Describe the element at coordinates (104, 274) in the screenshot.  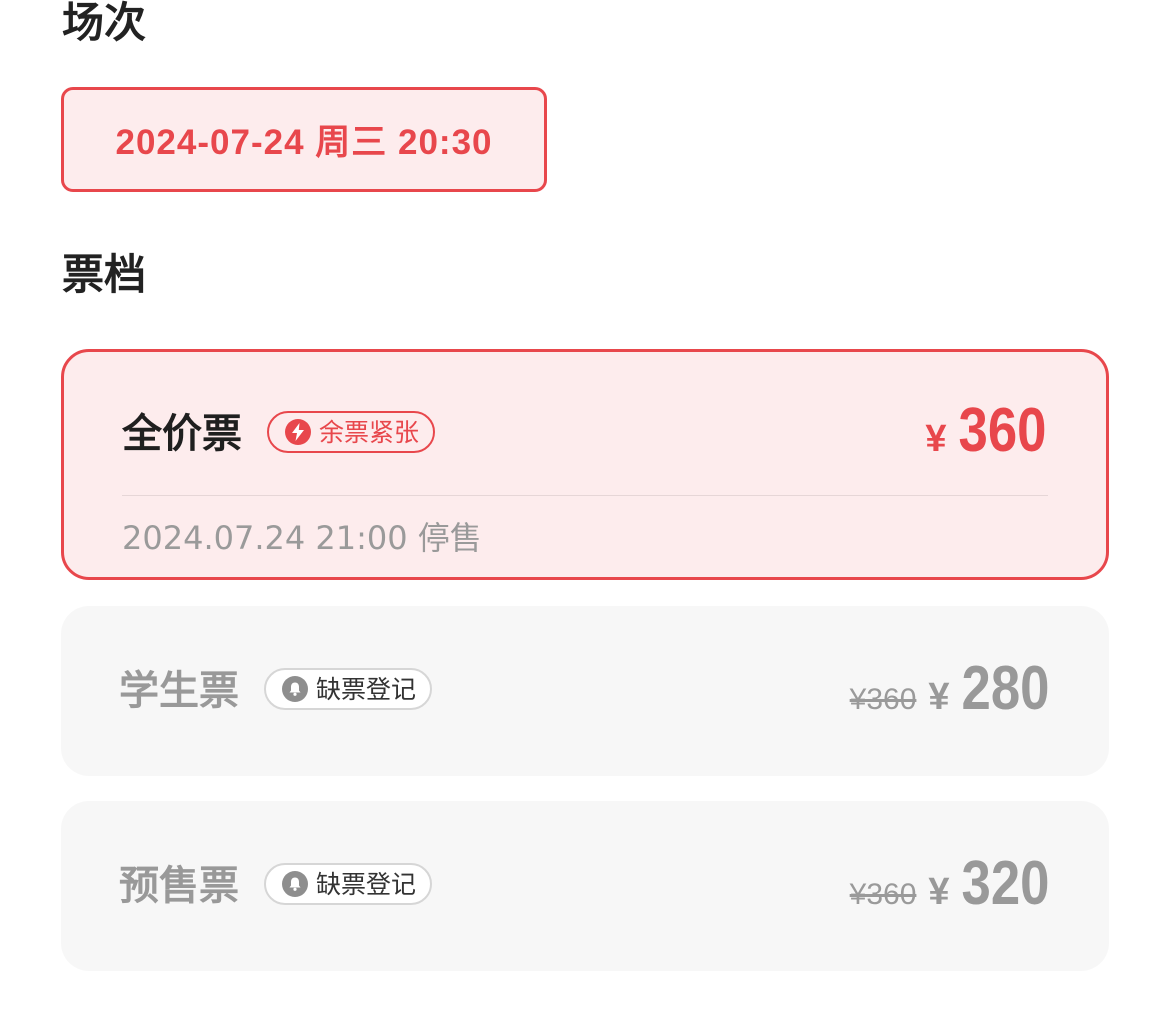
I see `tier-section-title: 票档` at that location.